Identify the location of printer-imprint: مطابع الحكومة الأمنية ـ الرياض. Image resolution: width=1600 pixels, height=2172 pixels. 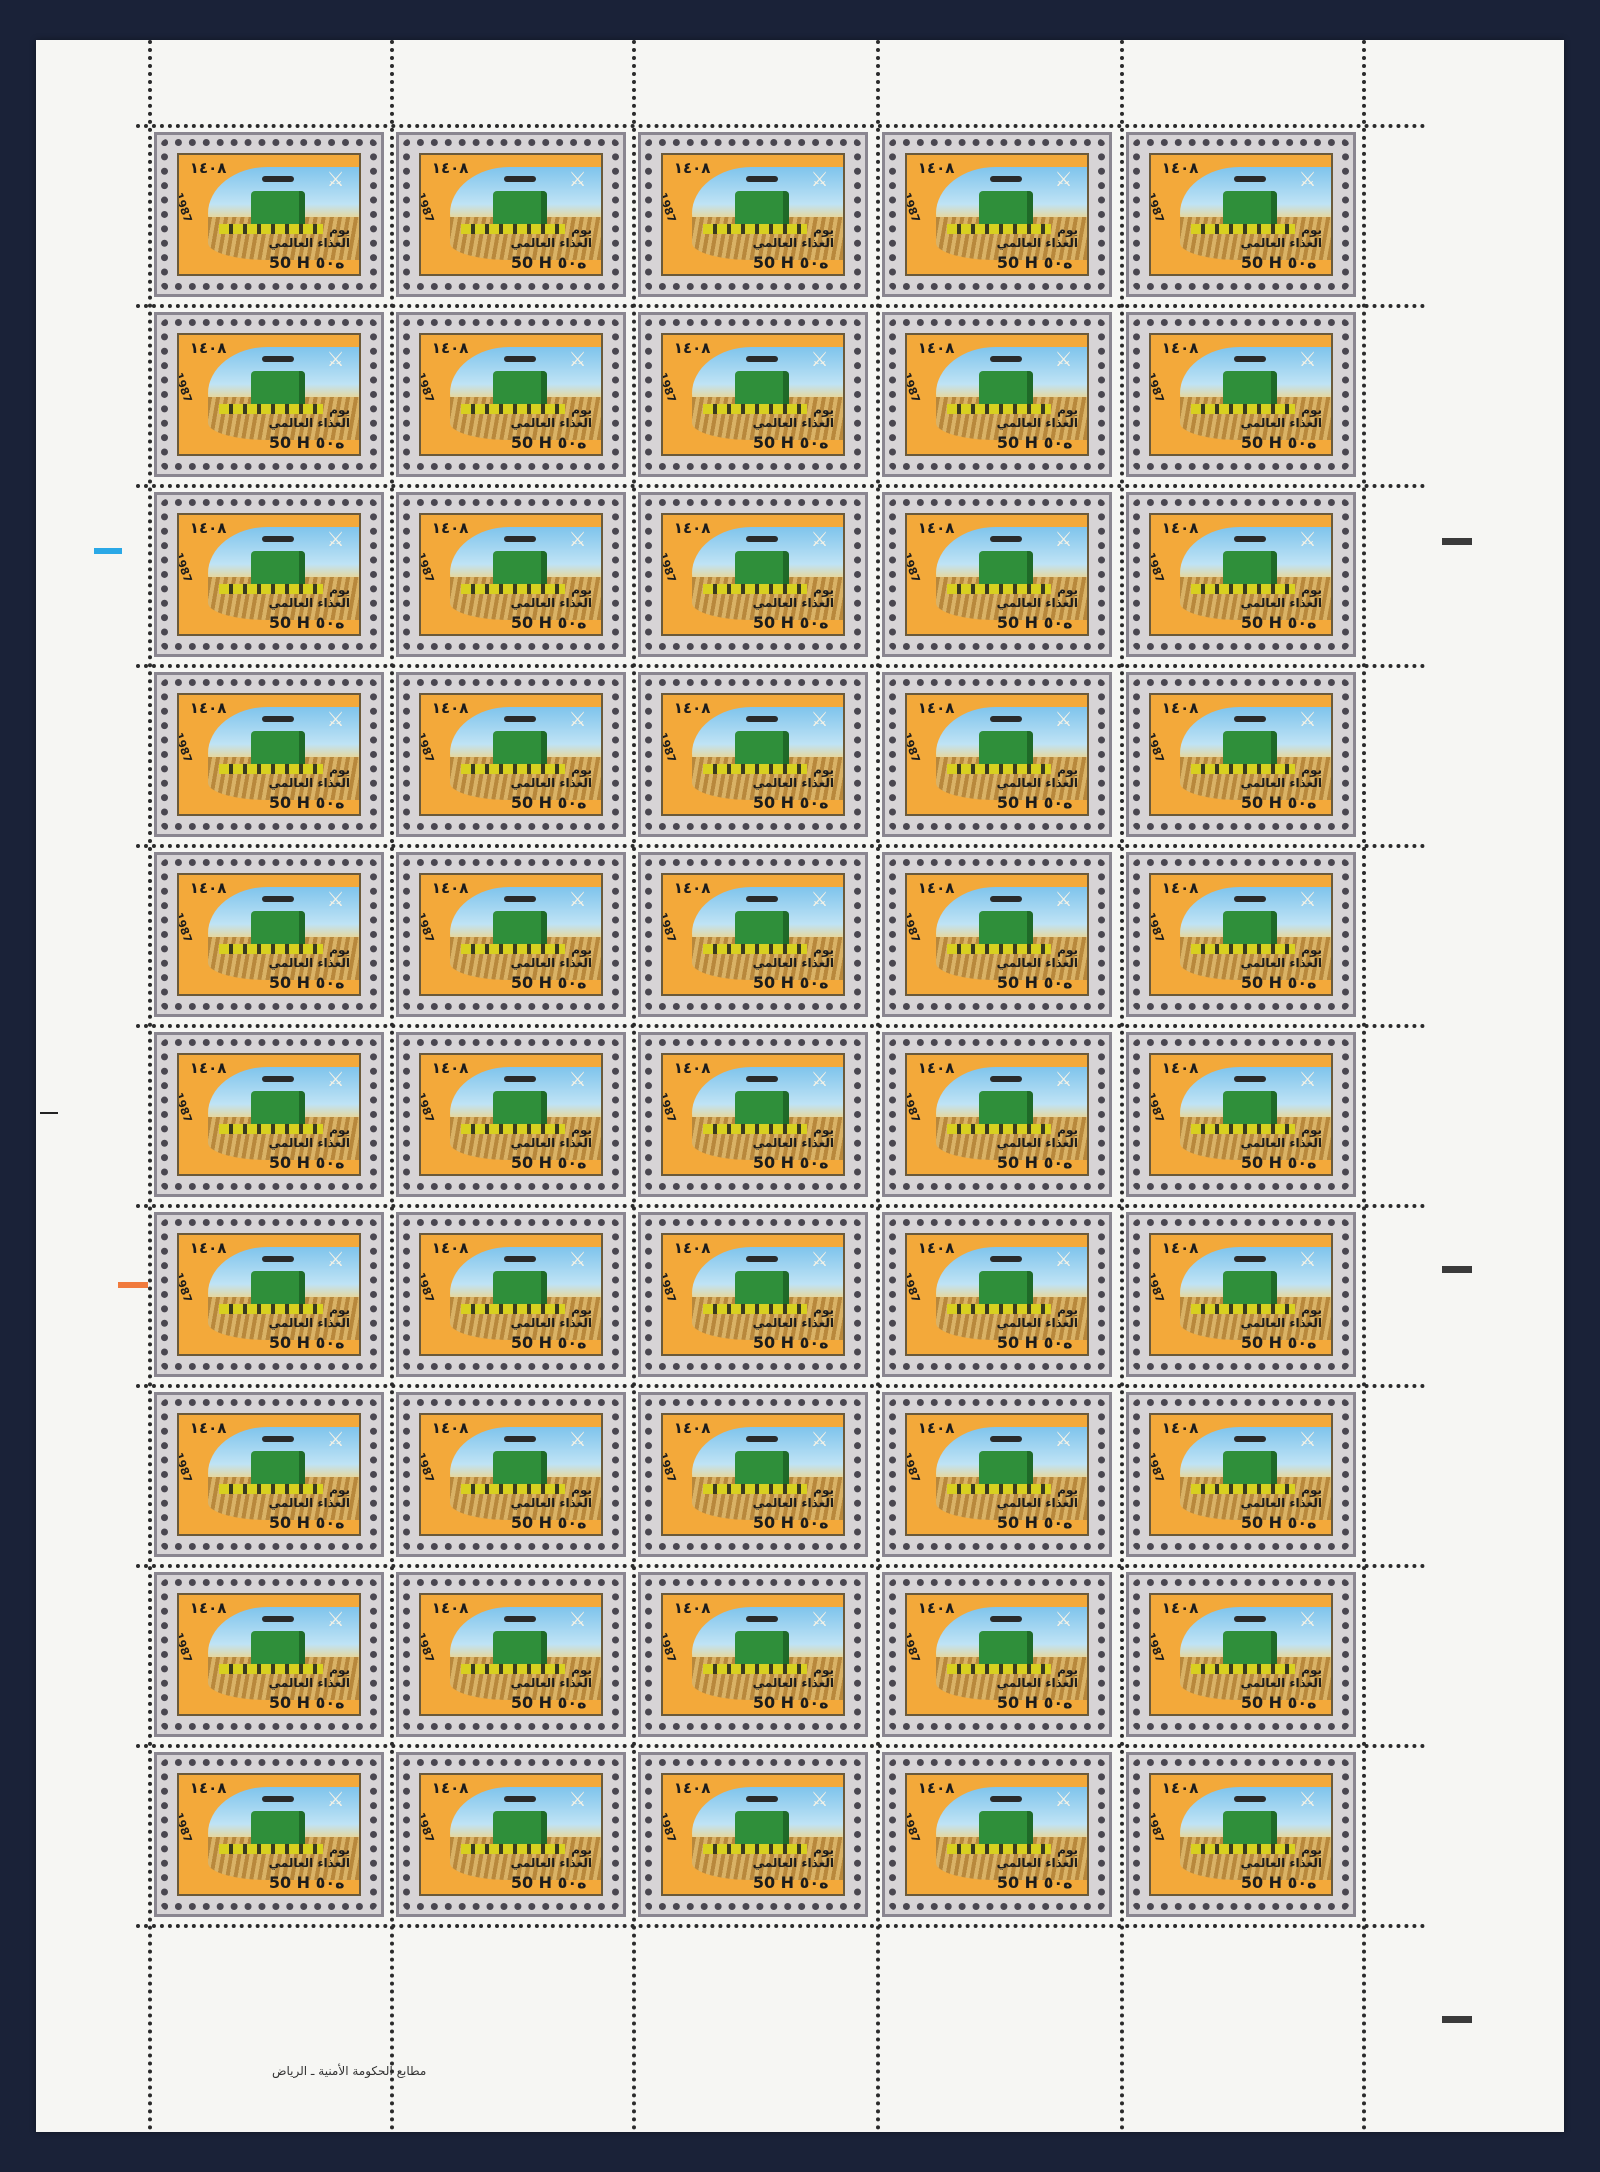
(349, 2071).